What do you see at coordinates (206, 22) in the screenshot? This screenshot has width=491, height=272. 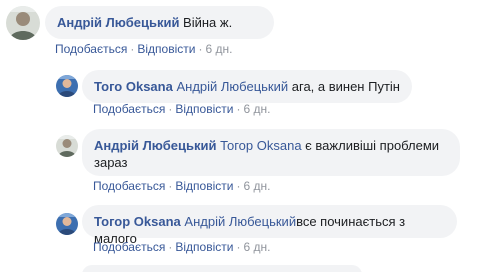 I see `comment-text: Війна ж.` at bounding box center [206, 22].